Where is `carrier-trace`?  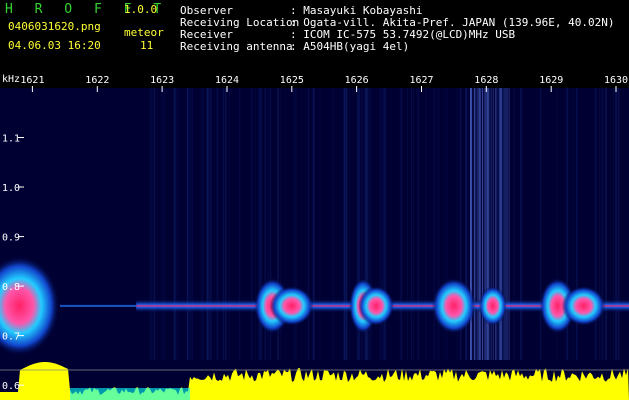 carrier-trace is located at coordinates (98, 305).